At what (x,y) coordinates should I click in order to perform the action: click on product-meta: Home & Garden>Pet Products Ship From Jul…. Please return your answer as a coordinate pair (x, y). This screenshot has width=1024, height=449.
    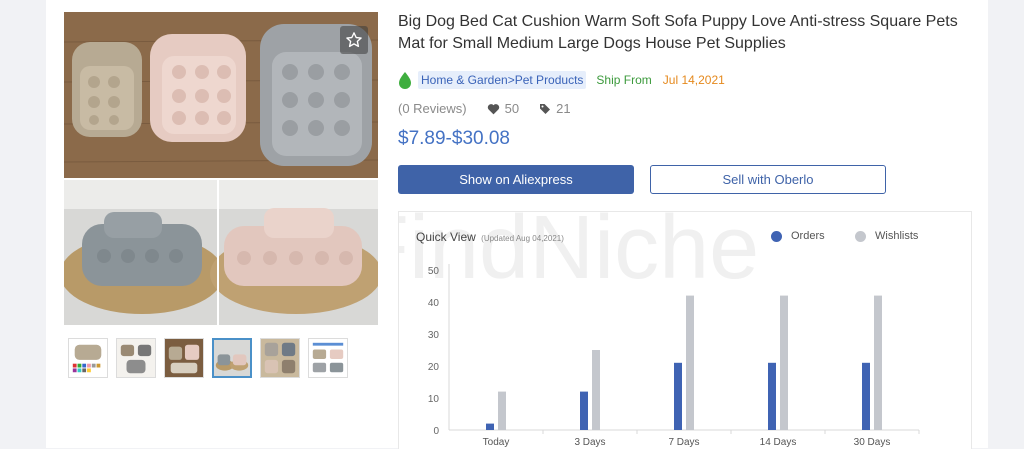
    Looking at the image, I should click on (561, 80).